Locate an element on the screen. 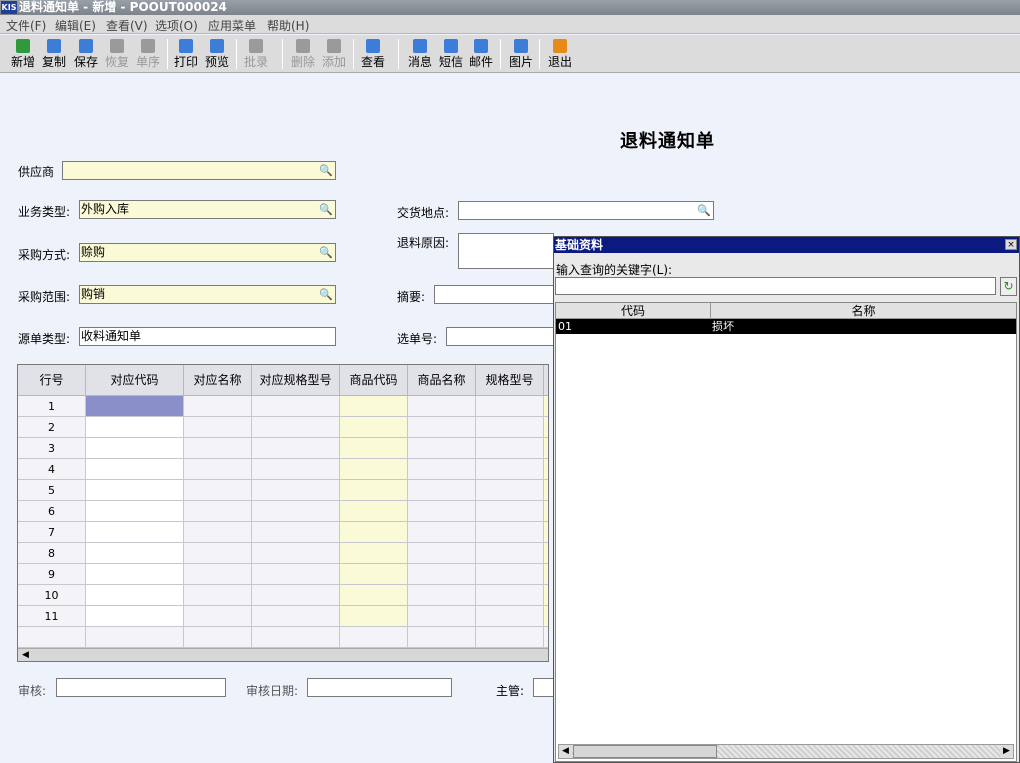  select-no-field is located at coordinates (500, 336).